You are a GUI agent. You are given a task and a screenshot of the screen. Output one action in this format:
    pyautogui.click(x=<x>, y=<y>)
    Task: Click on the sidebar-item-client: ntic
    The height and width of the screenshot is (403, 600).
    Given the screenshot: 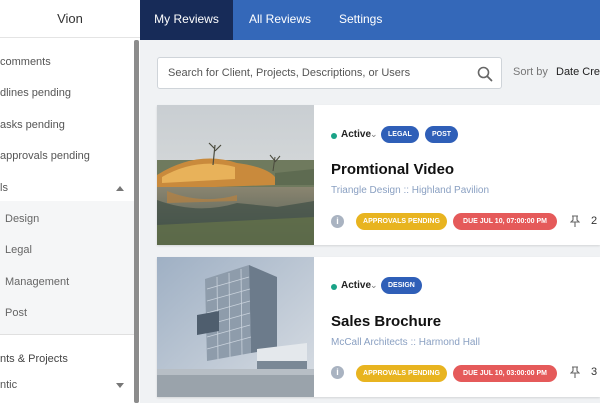 What is the action you would take?
    pyautogui.click(x=8, y=385)
    